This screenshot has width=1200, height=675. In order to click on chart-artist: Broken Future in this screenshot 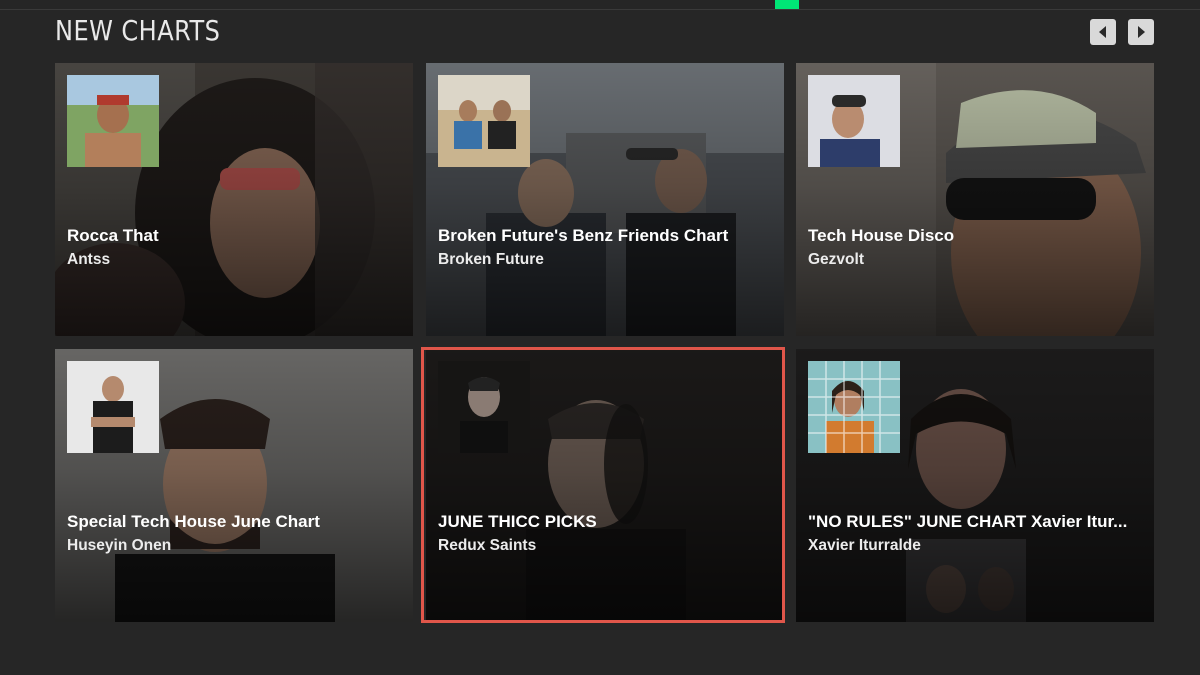, I will do `click(491, 259)`.